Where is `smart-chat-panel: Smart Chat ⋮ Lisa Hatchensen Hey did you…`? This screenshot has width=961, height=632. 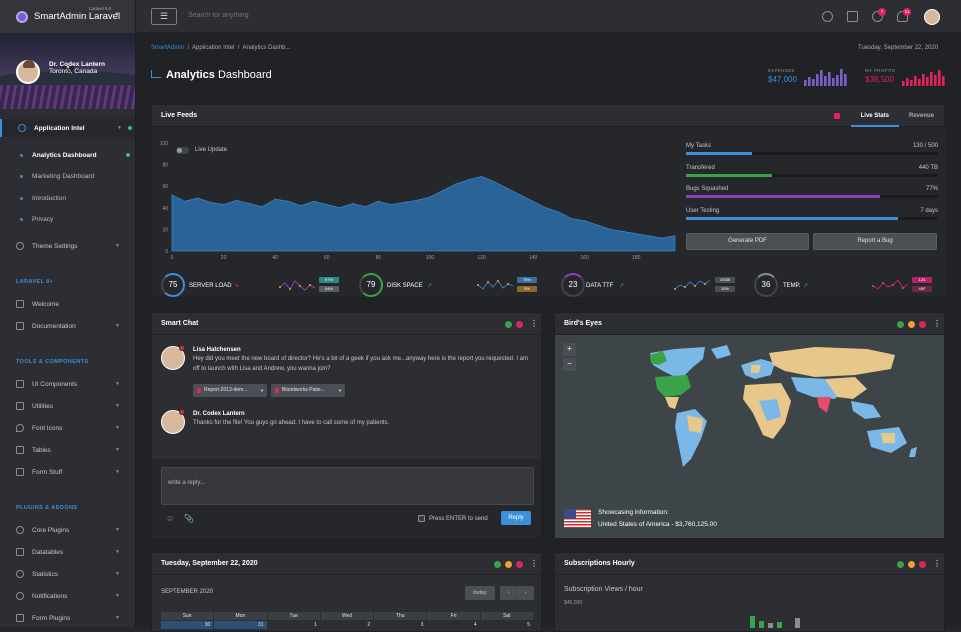 smart-chat-panel: Smart Chat ⋮ Lisa Hatchensen Hey did you… is located at coordinates (346, 425).